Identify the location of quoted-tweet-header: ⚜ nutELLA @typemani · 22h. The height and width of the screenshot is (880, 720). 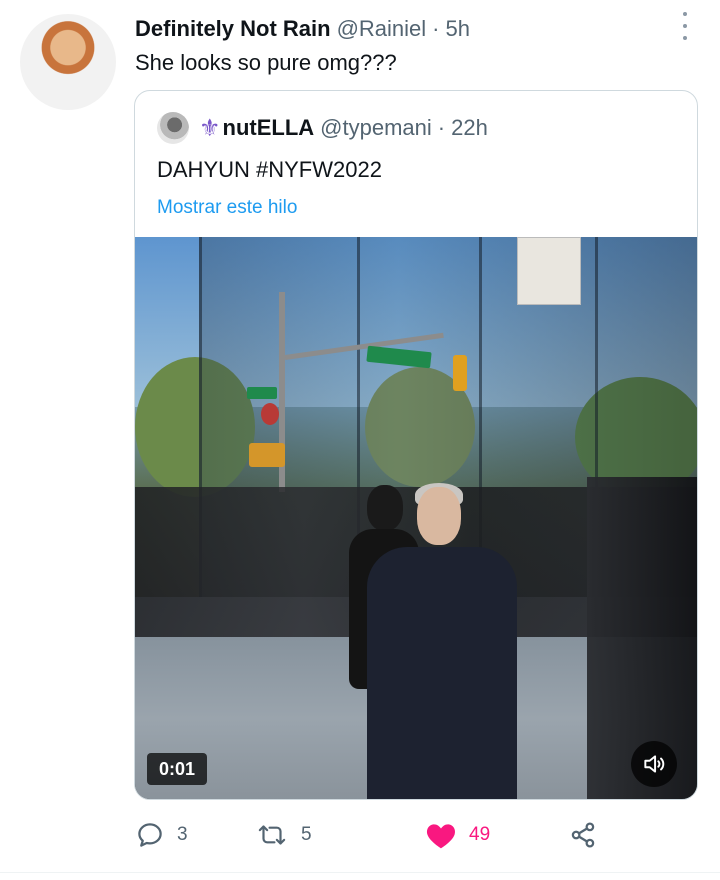
(322, 128).